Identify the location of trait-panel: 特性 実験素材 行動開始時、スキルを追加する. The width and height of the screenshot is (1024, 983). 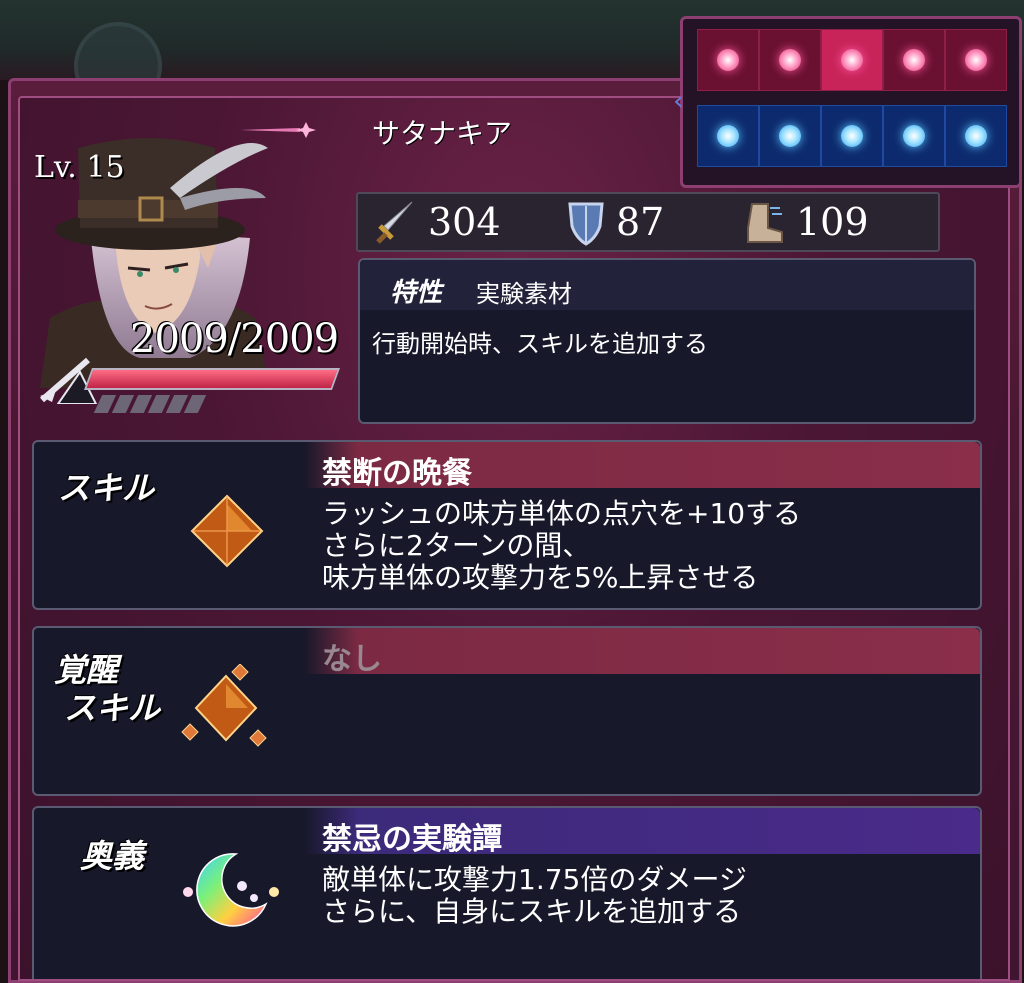
(667, 341).